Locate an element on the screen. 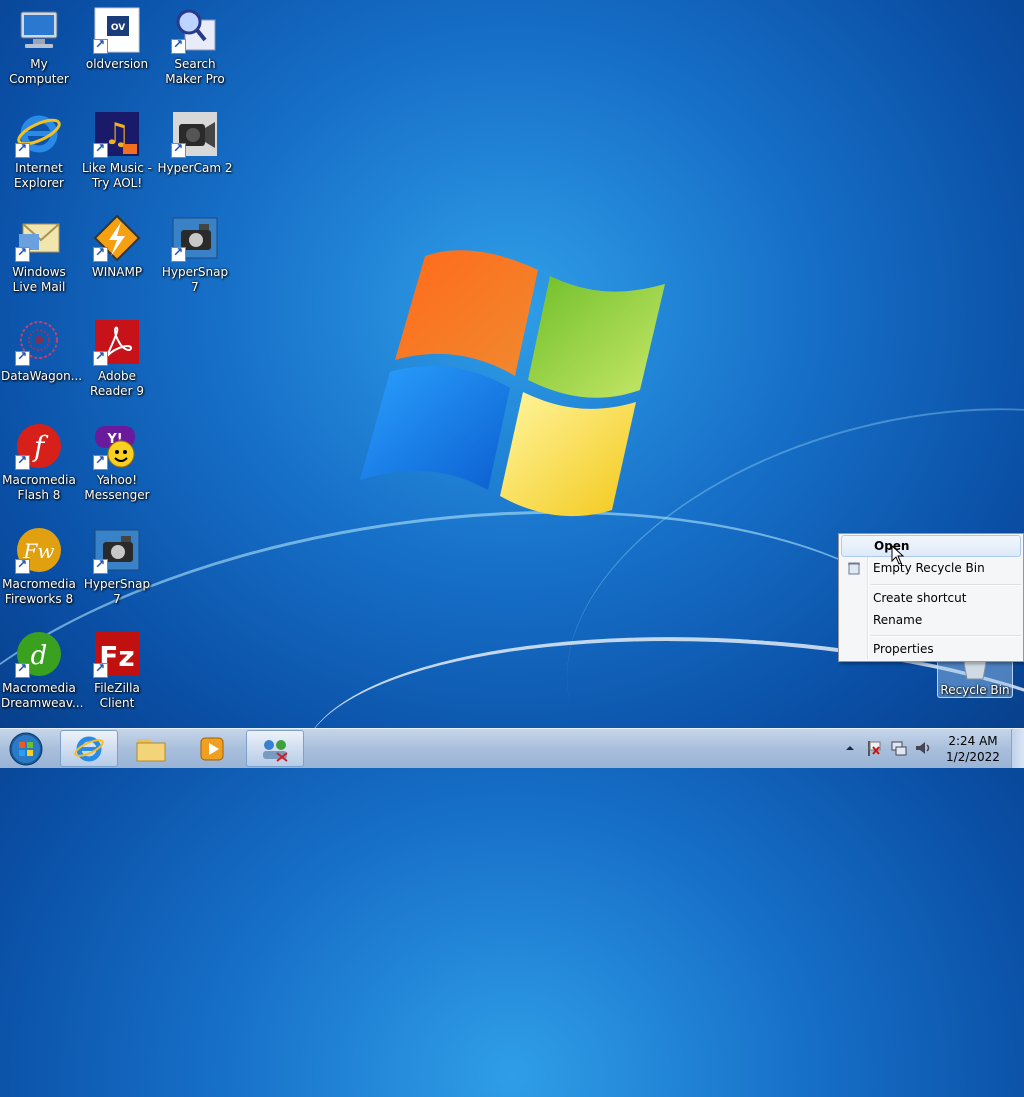  taskbar-button-internet-explorer is located at coordinates (89, 748).